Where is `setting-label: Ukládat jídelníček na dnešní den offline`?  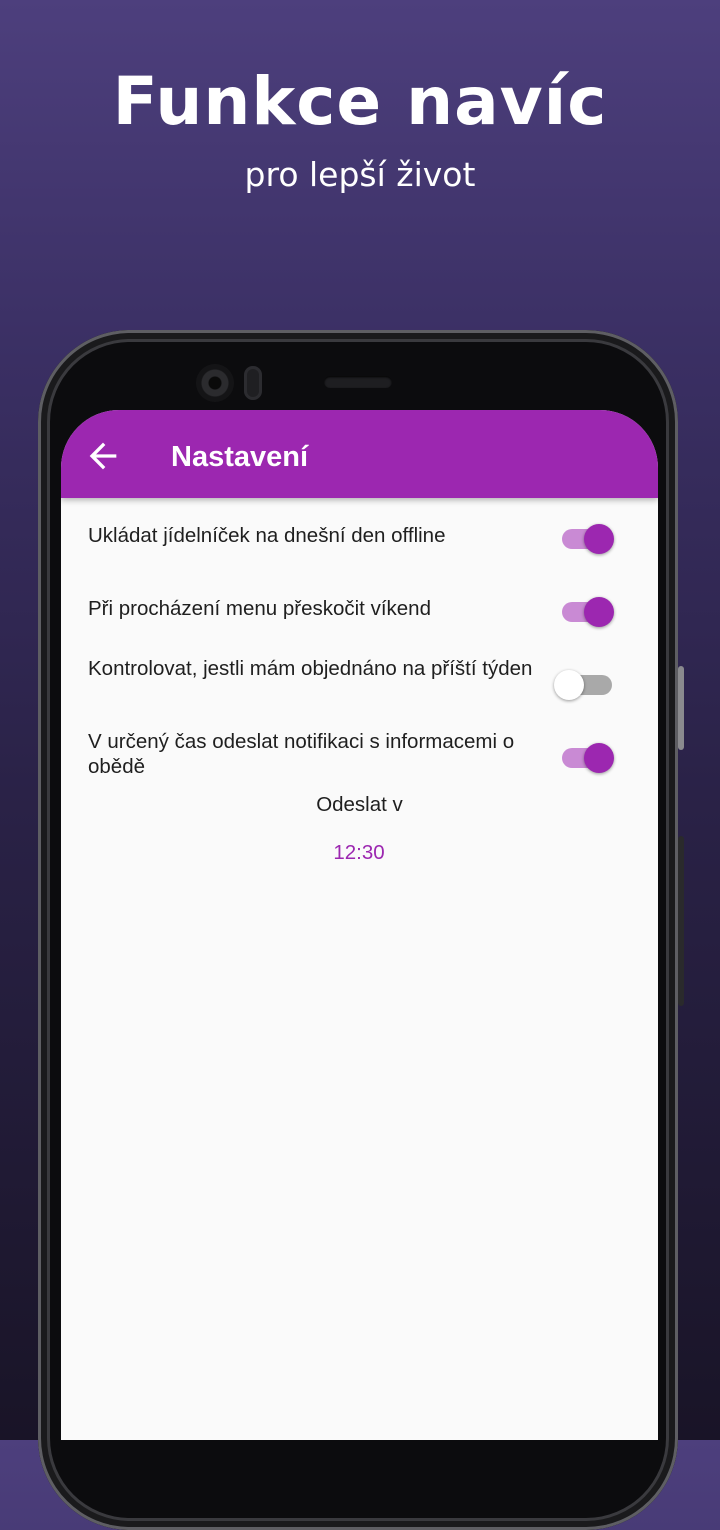
setting-label: Ukládat jídelníček na dnešní den offline is located at coordinates (267, 535).